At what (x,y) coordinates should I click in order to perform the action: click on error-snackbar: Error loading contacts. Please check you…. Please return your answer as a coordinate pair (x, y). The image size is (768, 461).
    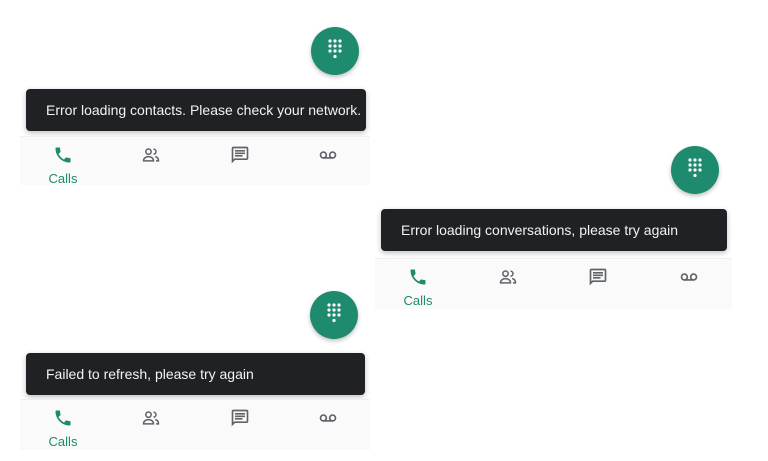
    Looking at the image, I should click on (196, 110).